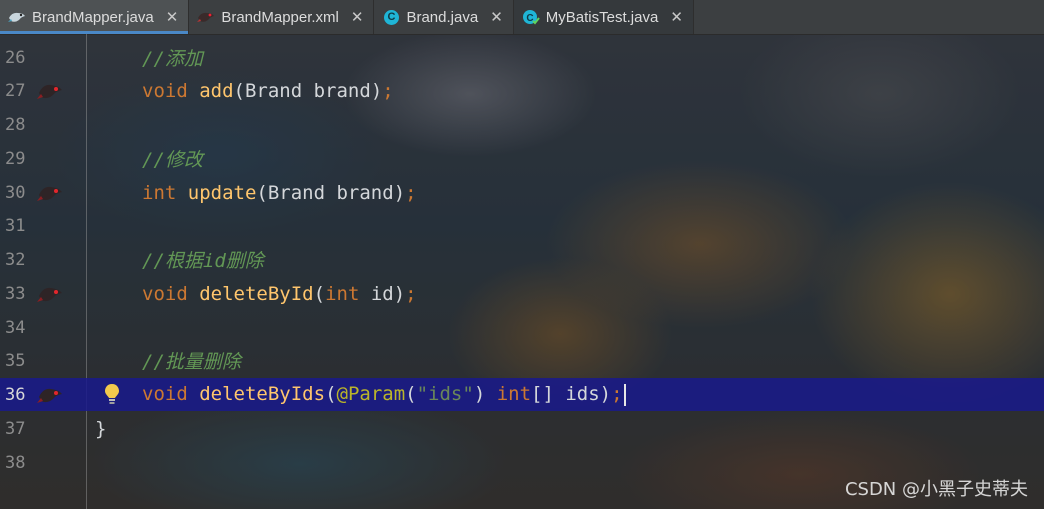  What do you see at coordinates (15, 462) in the screenshot?
I see `line-number: 38` at bounding box center [15, 462].